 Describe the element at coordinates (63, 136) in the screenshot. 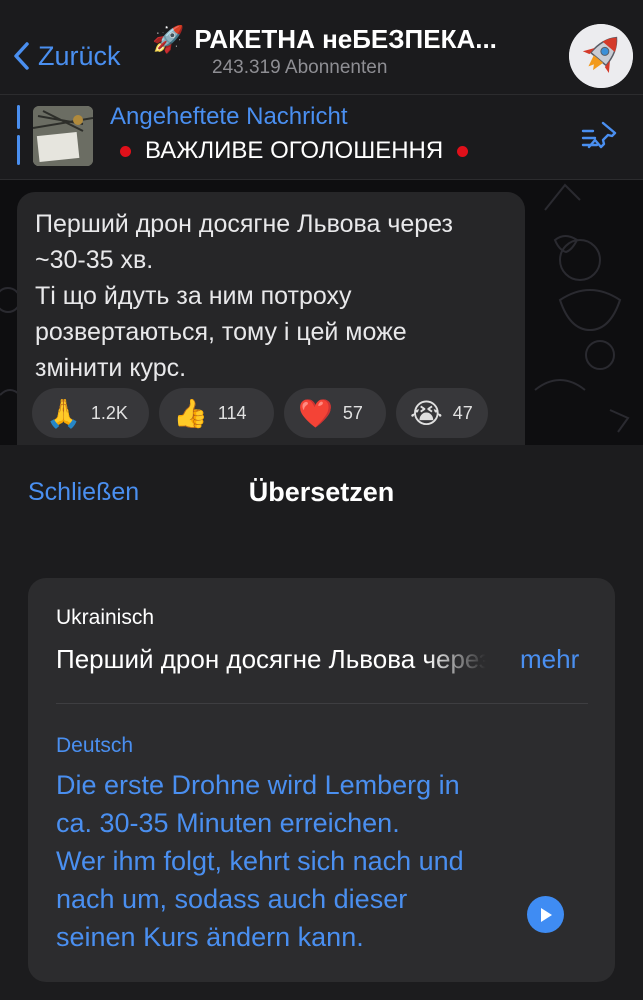

I see `pinned-thumbnail` at that location.